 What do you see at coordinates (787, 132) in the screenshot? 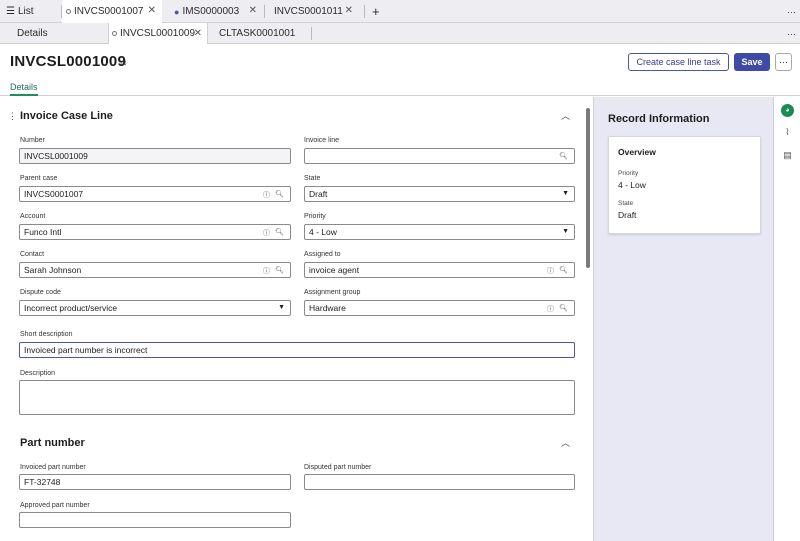
I see `attachment-icon: ⌇` at bounding box center [787, 132].